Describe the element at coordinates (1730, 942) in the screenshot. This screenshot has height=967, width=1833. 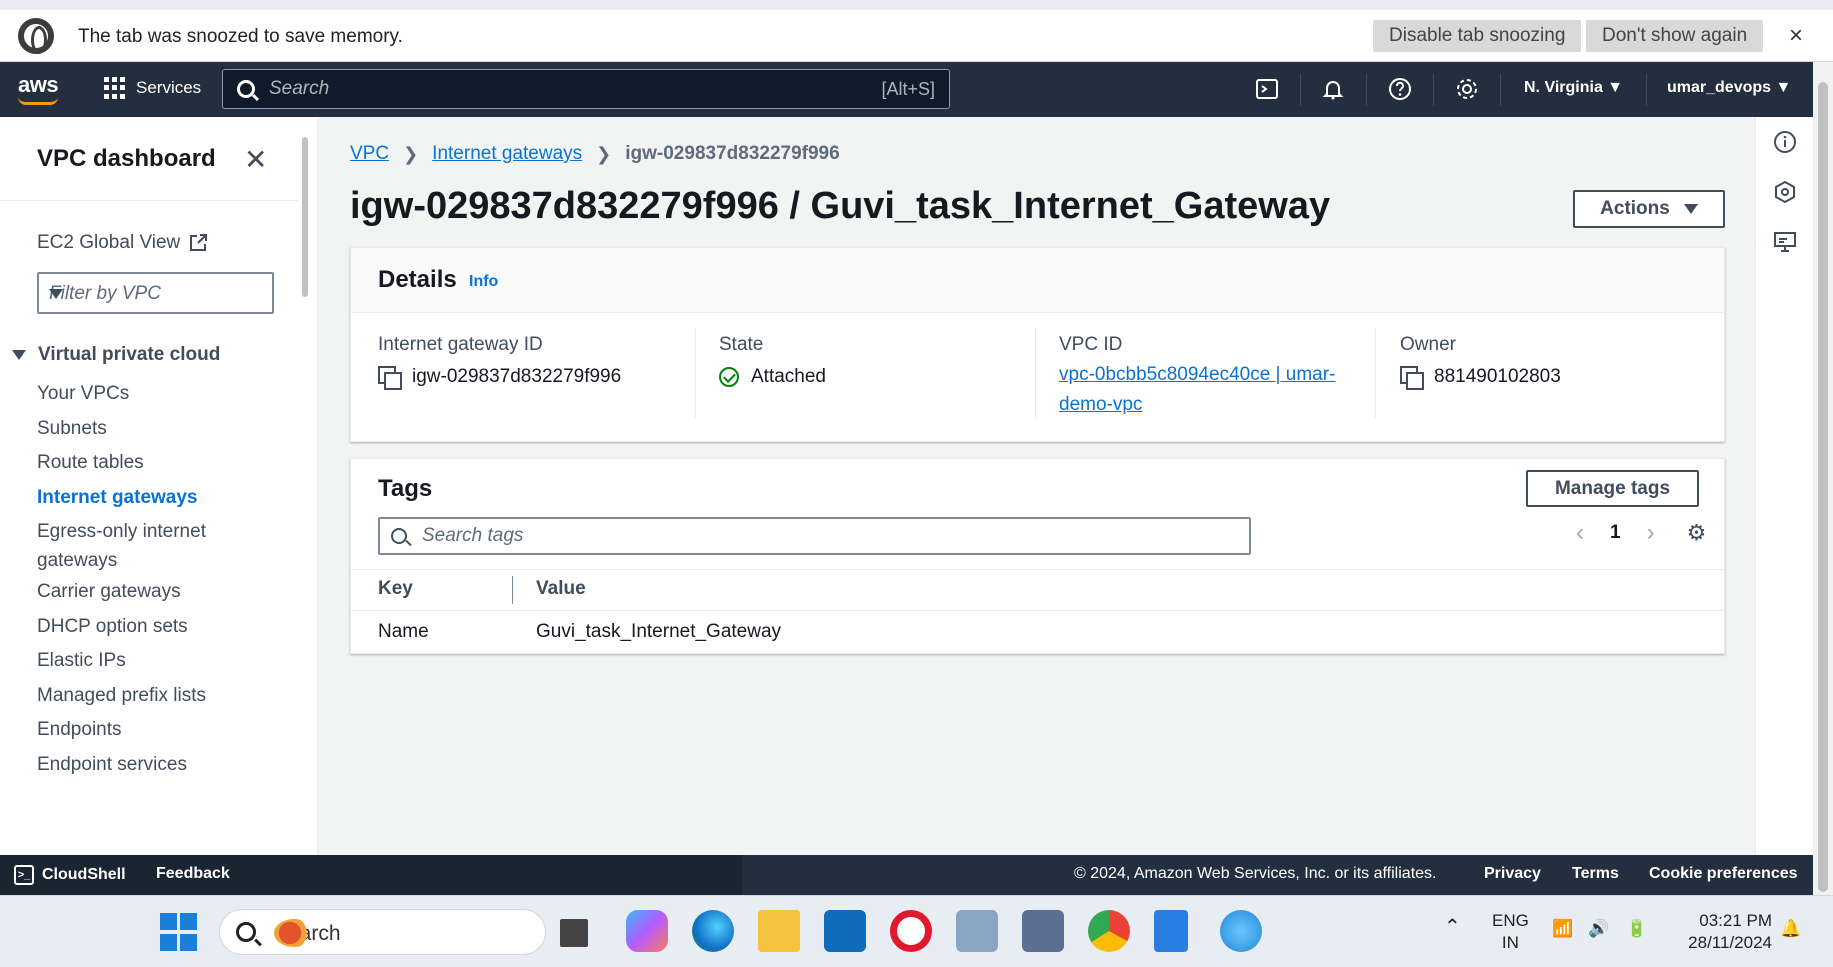
I see `clock-date: 28/11/2024` at that location.